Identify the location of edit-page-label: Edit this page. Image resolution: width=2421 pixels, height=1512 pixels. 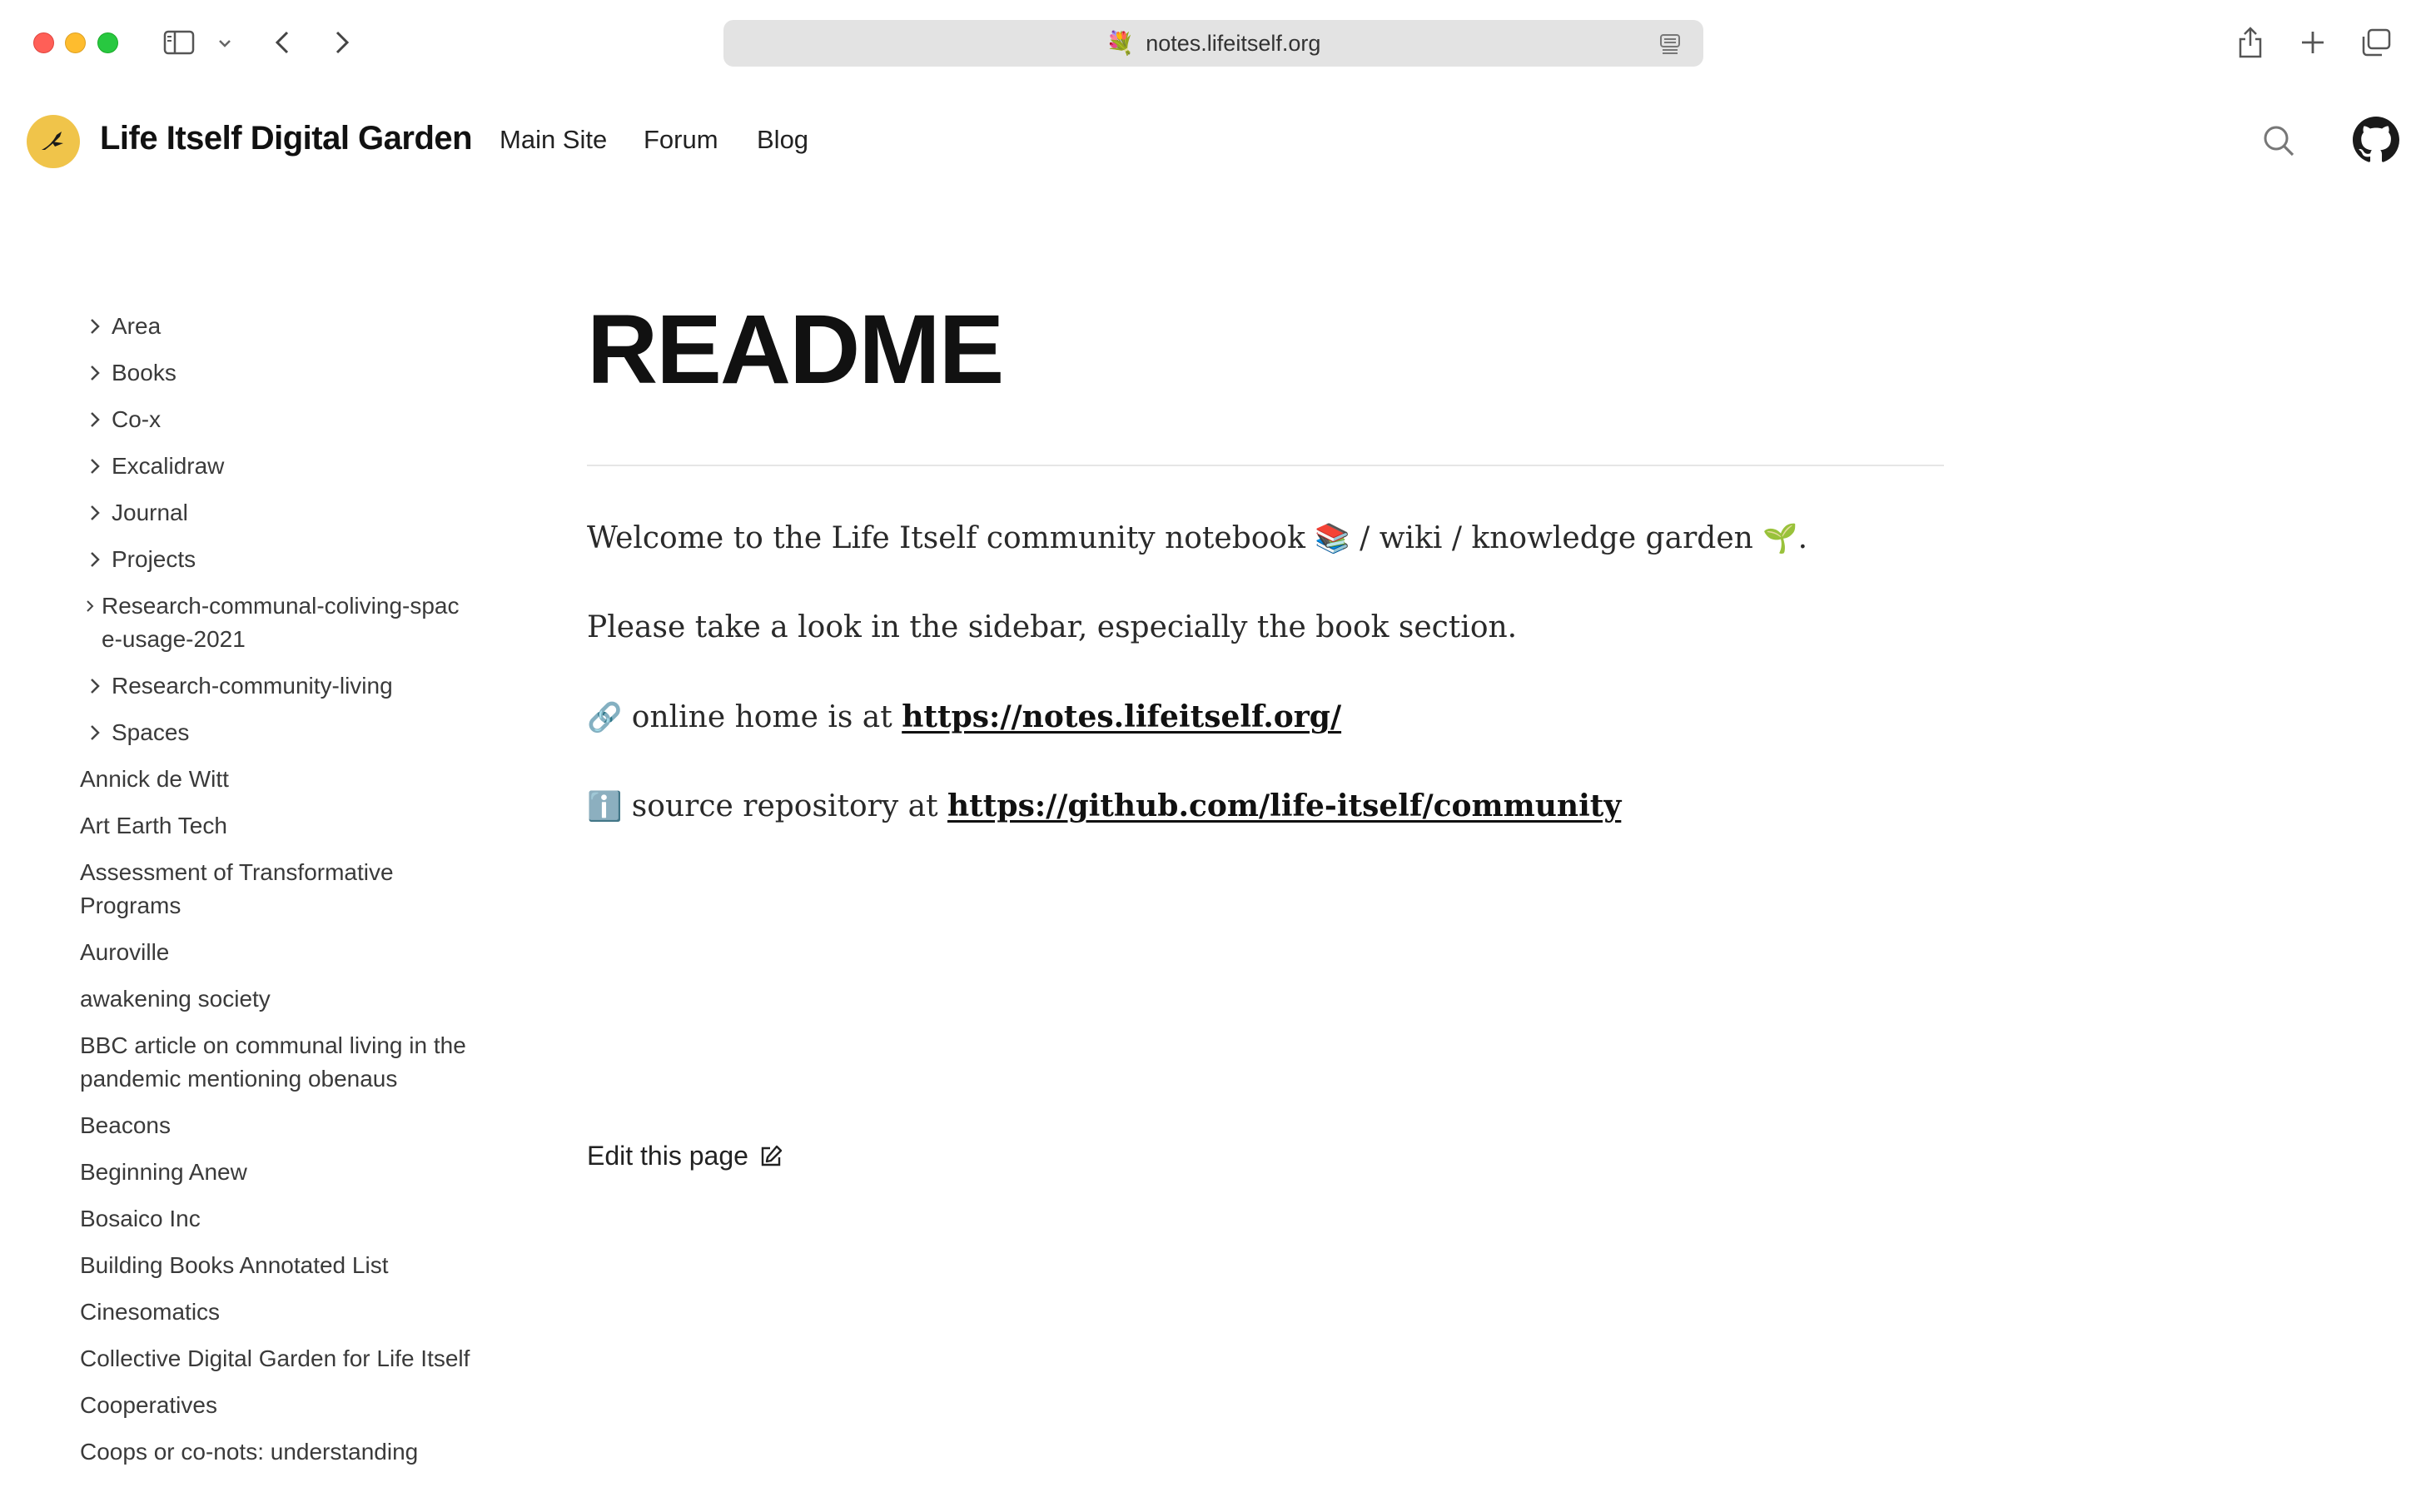
(668, 1156).